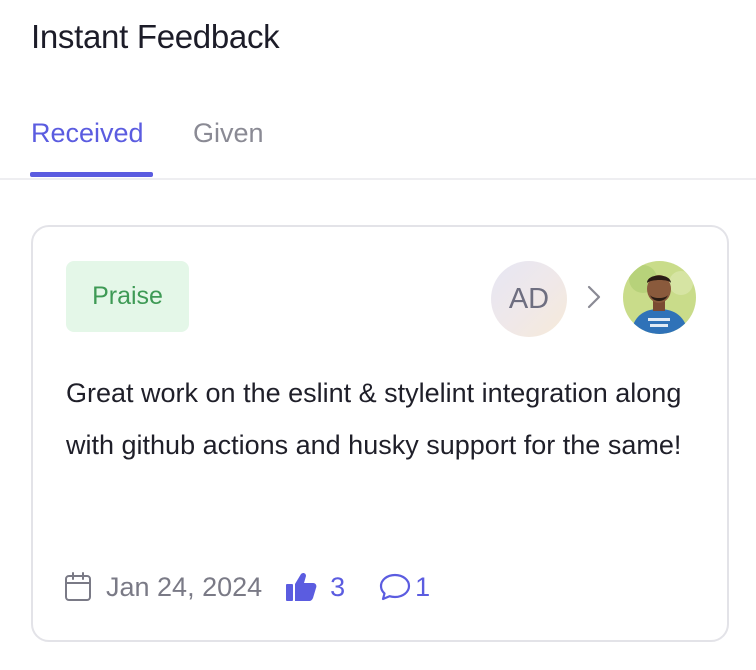 This screenshot has height=670, width=756. I want to click on calendar-icon, so click(78, 586).